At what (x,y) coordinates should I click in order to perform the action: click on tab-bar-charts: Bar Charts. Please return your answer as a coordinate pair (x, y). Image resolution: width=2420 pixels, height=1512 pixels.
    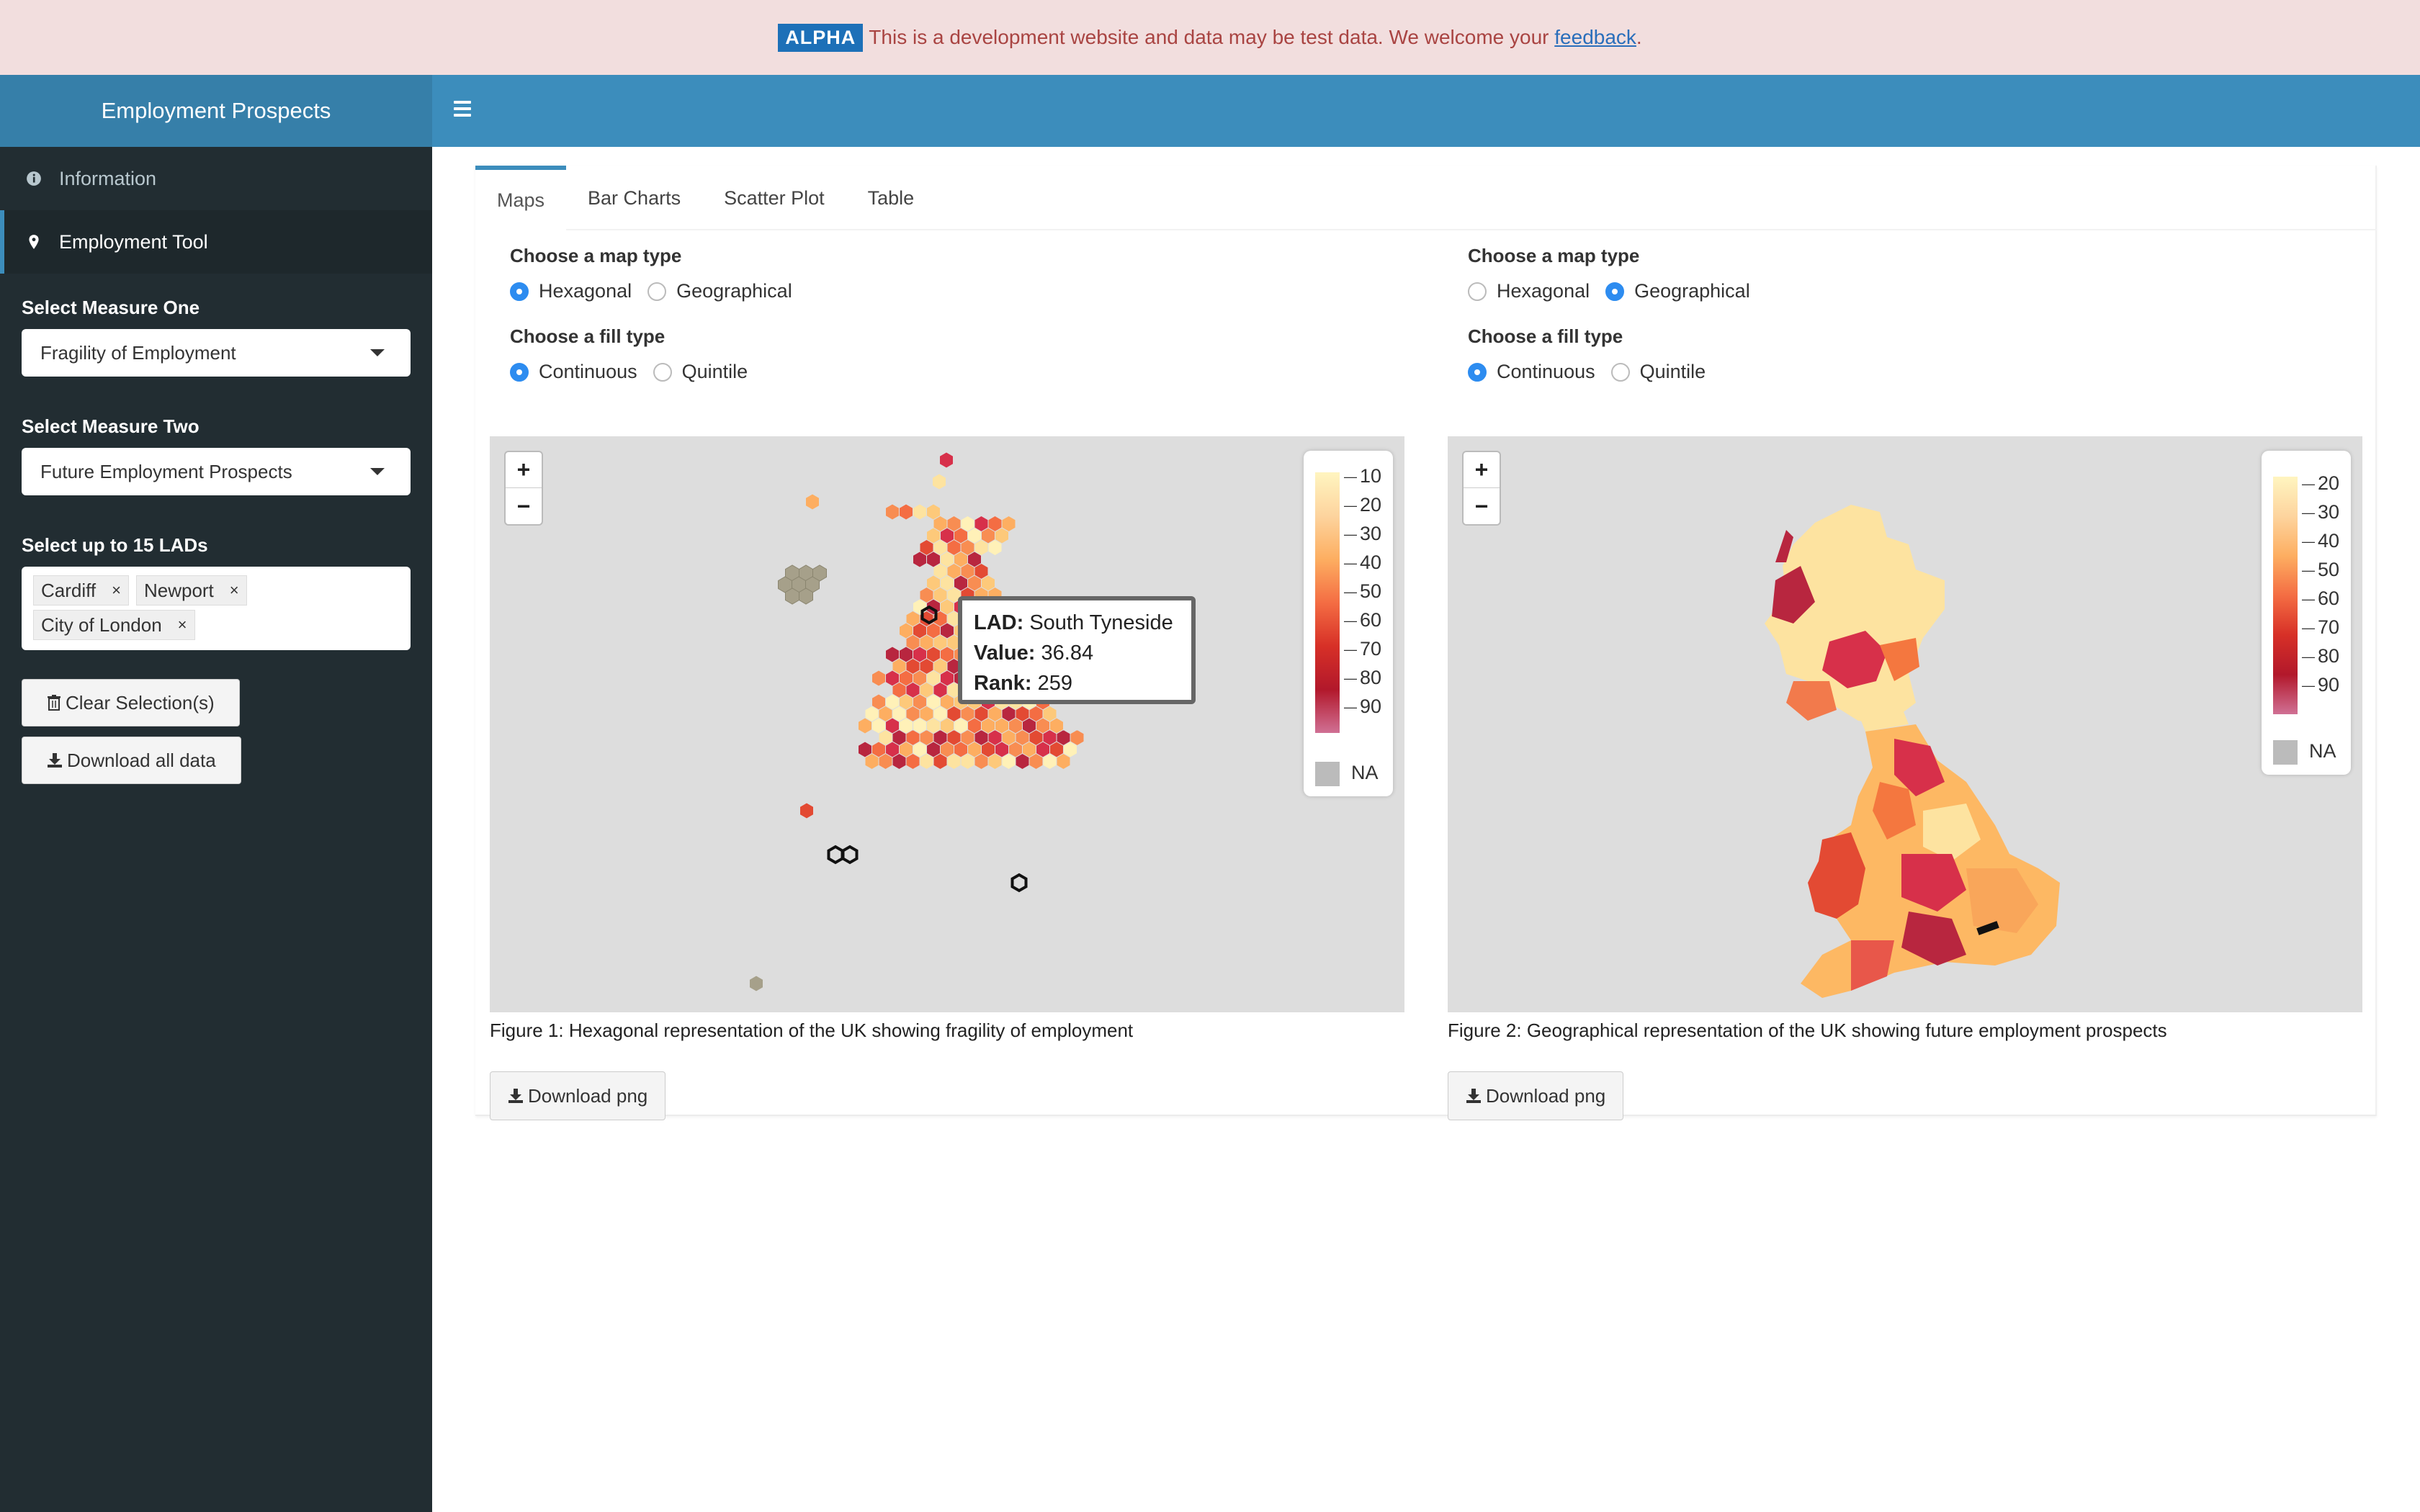
    Looking at the image, I should click on (634, 198).